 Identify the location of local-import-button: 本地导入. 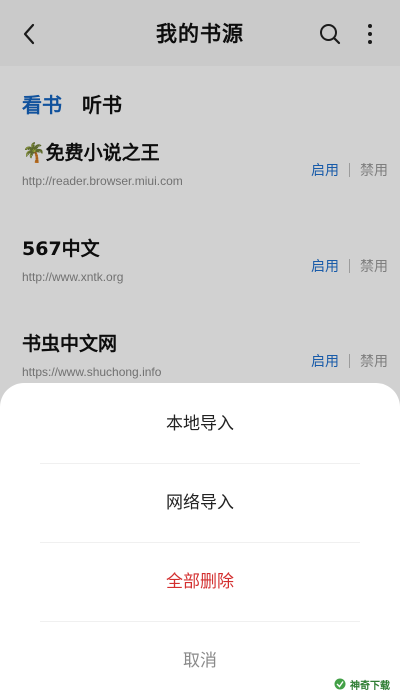
(200, 424).